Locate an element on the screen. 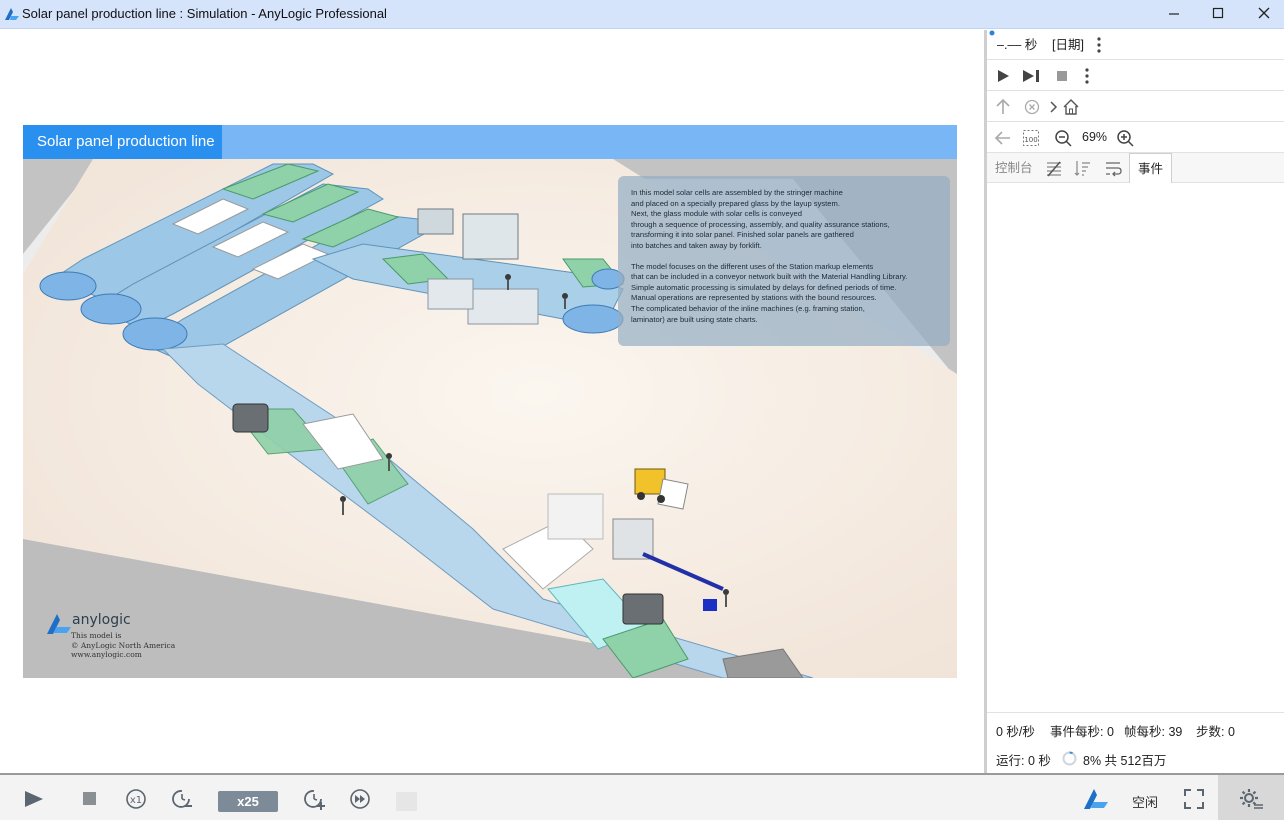 This screenshot has width=1284, height=820. model-header-bar: Solar panel production line is located at coordinates (490, 142).